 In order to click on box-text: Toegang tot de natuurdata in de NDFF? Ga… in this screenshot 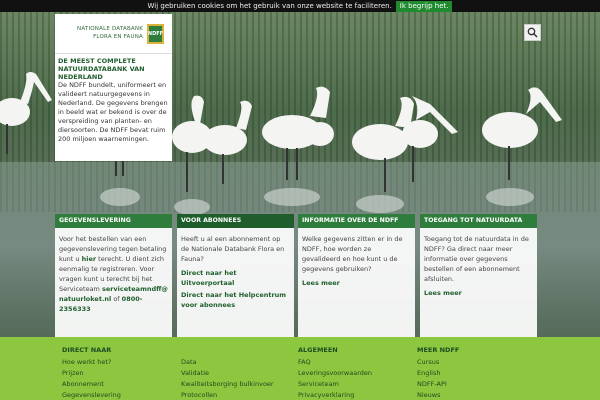, I will do `click(476, 259)`.